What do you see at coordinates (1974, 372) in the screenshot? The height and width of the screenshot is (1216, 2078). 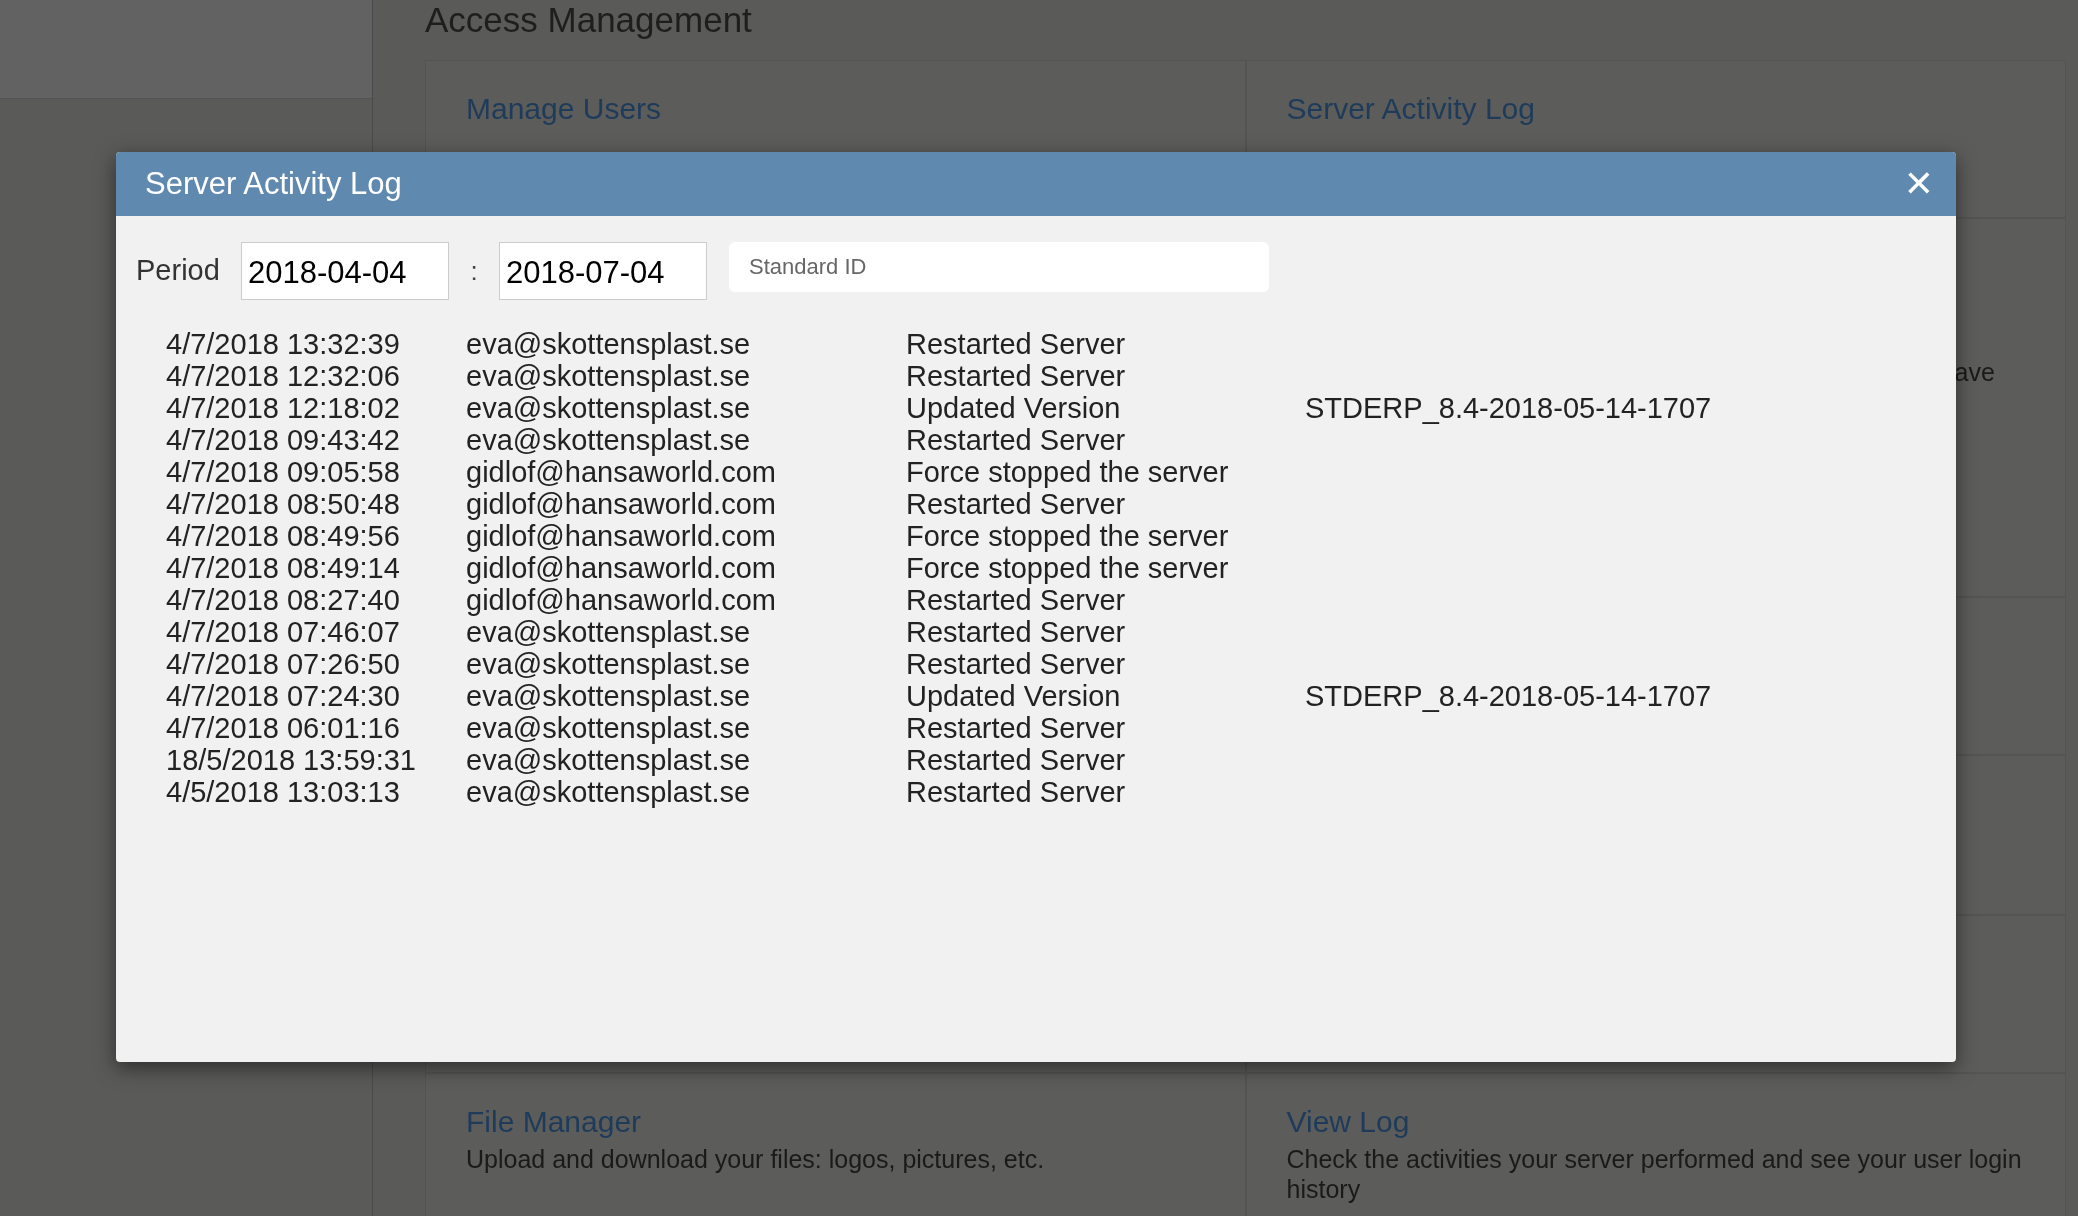 I see `card-description: ave` at bounding box center [1974, 372].